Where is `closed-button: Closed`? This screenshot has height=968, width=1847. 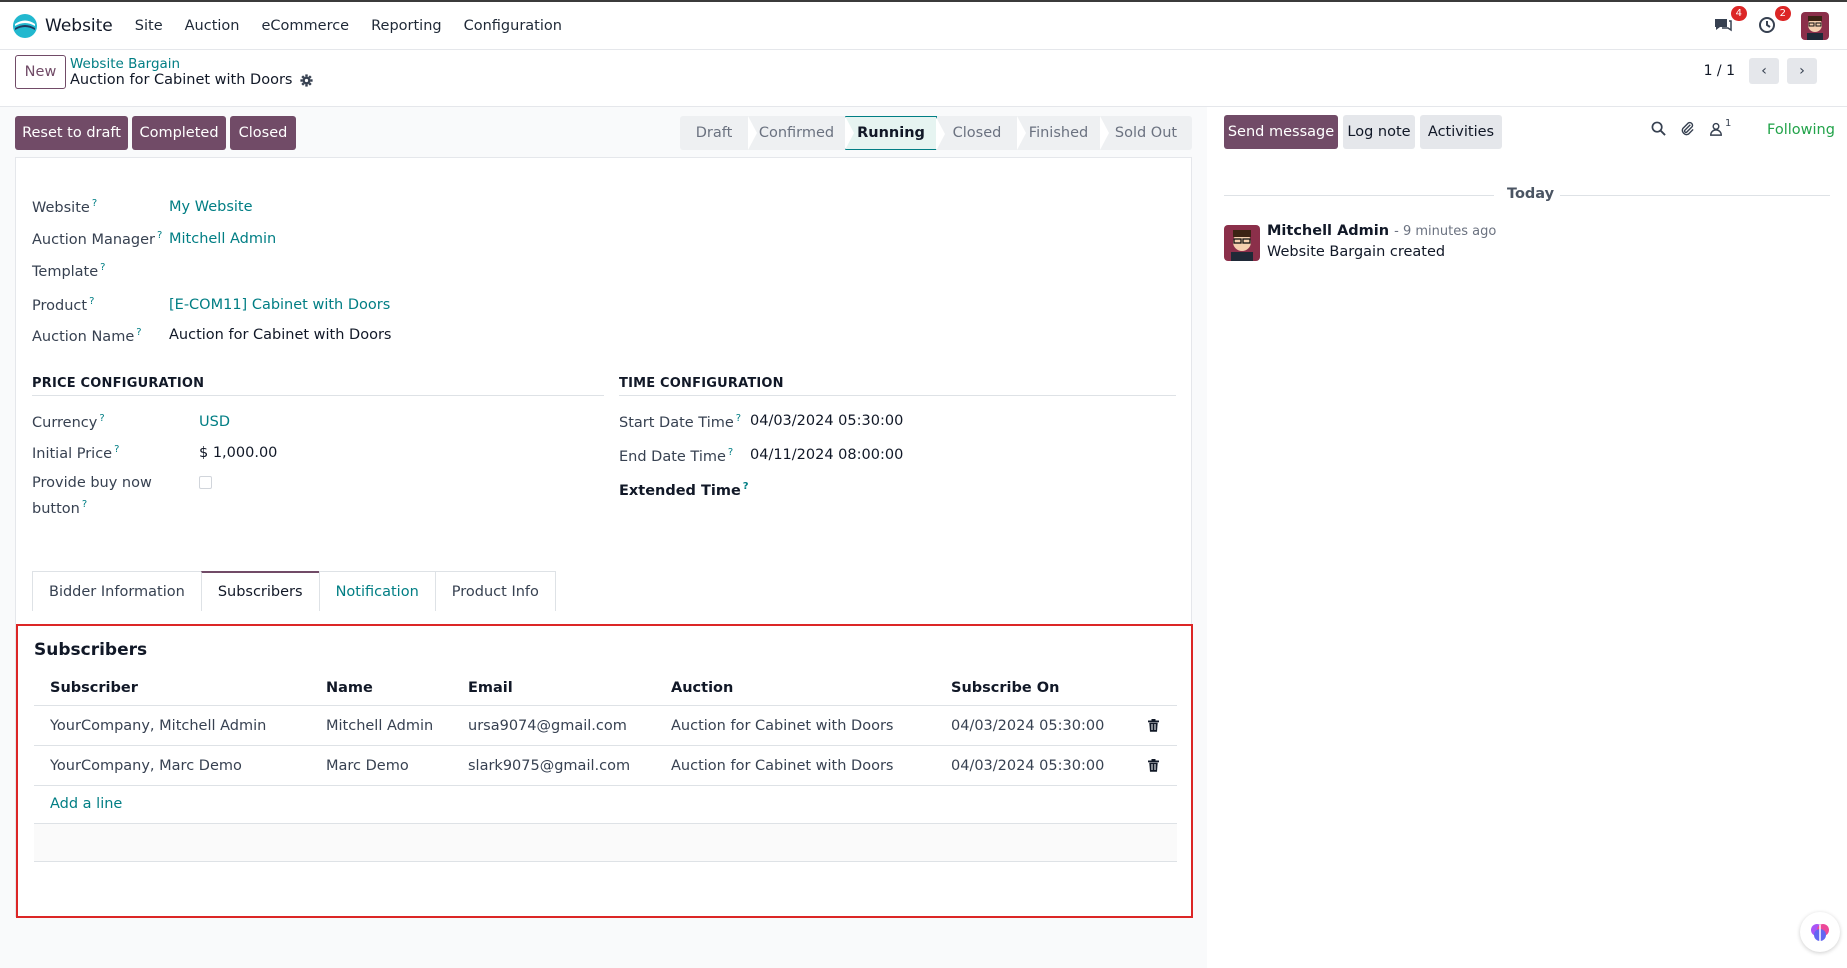
closed-button: Closed is located at coordinates (263, 133).